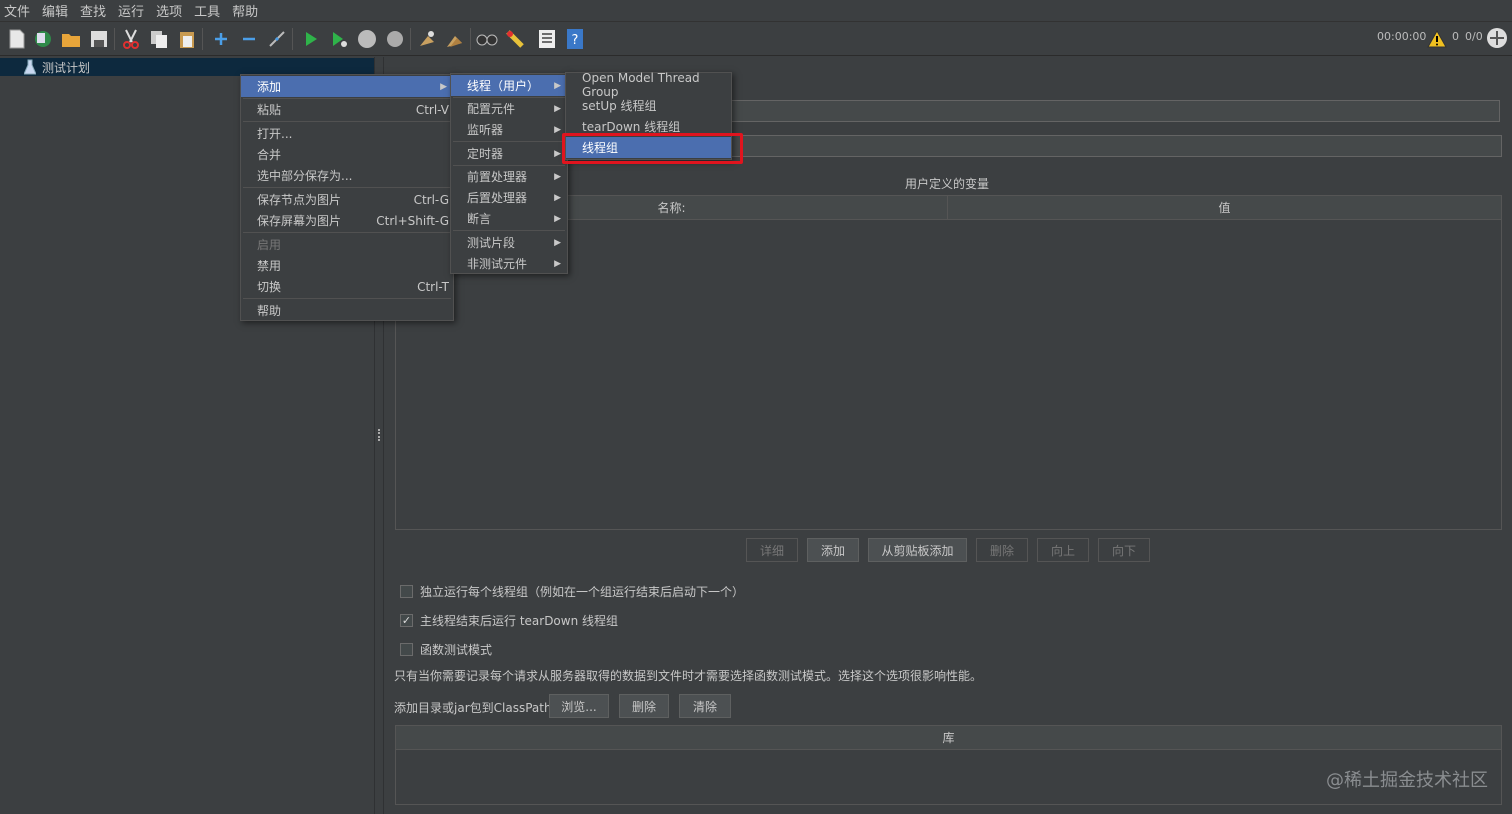 Image resolution: width=1512 pixels, height=814 pixels. I want to click on menu-item-add: 添加 ▶, so click(347, 86).